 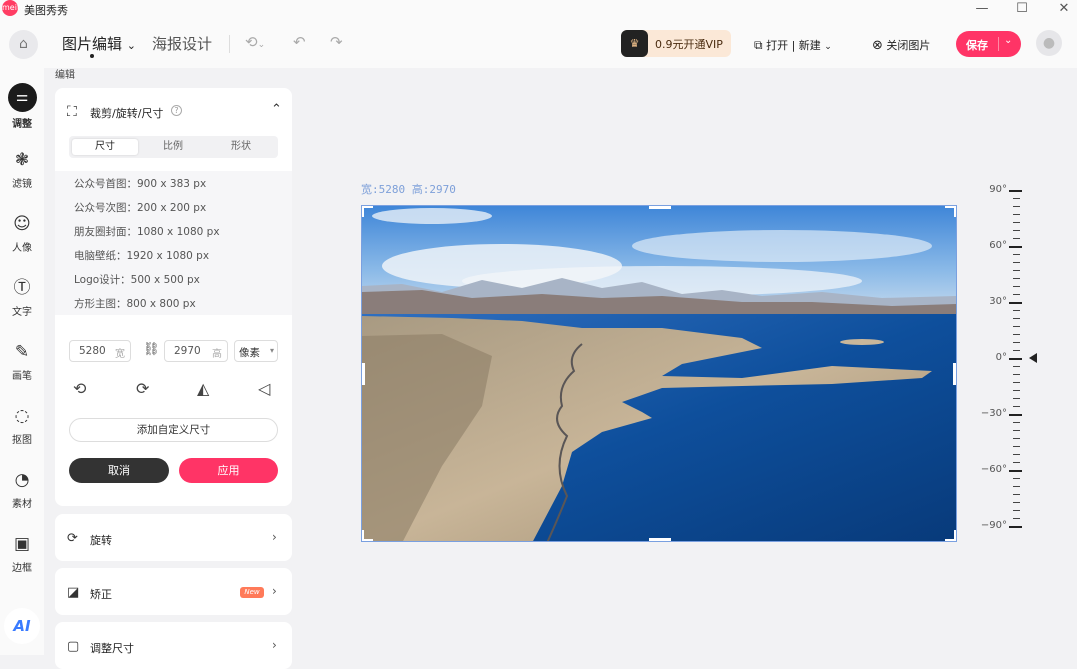 What do you see at coordinates (22, 626) in the screenshot?
I see `ai-button: AI` at bounding box center [22, 626].